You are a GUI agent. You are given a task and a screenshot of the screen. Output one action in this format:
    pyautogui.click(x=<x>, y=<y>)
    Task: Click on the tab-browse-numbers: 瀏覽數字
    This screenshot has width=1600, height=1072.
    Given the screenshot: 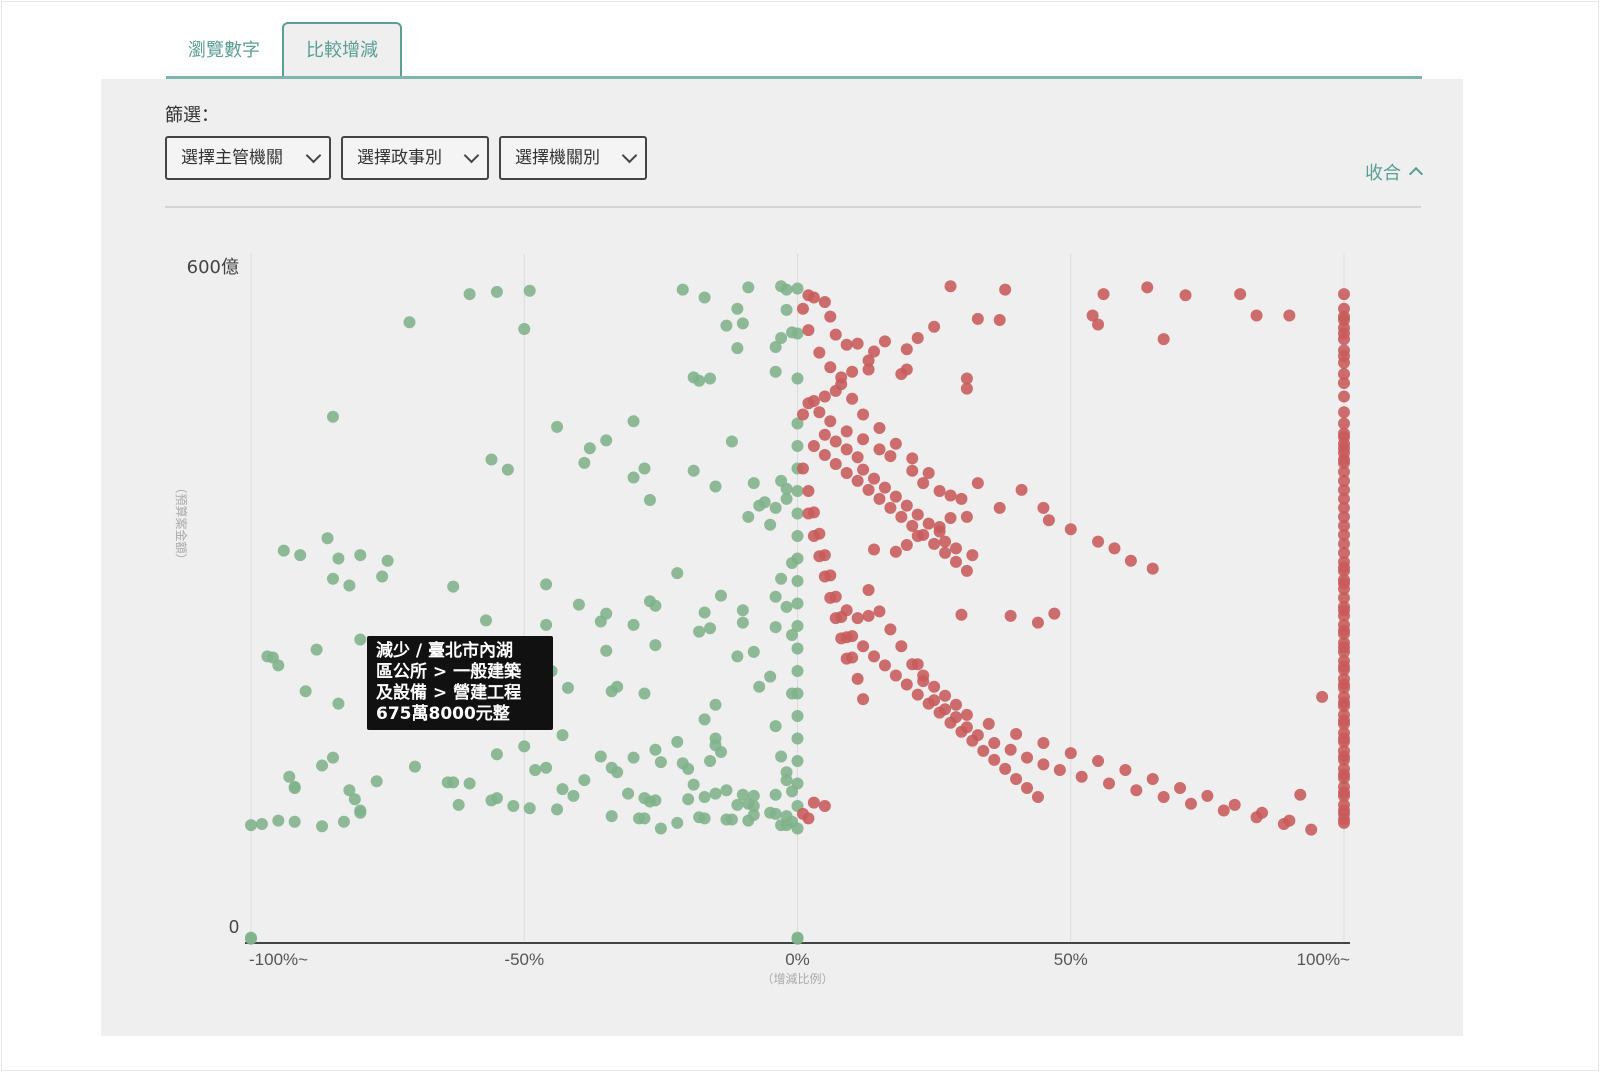 What is the action you would take?
    pyautogui.click(x=224, y=51)
    